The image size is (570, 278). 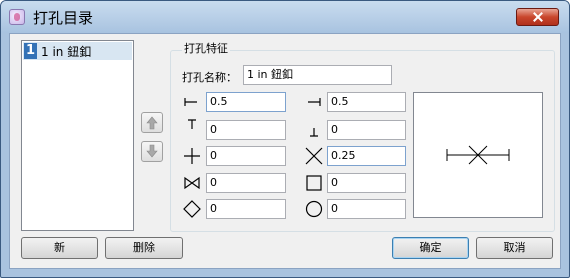 What do you see at coordinates (77, 135) in the screenshot?
I see `punch-list: 1 1 in 鈕釦` at bounding box center [77, 135].